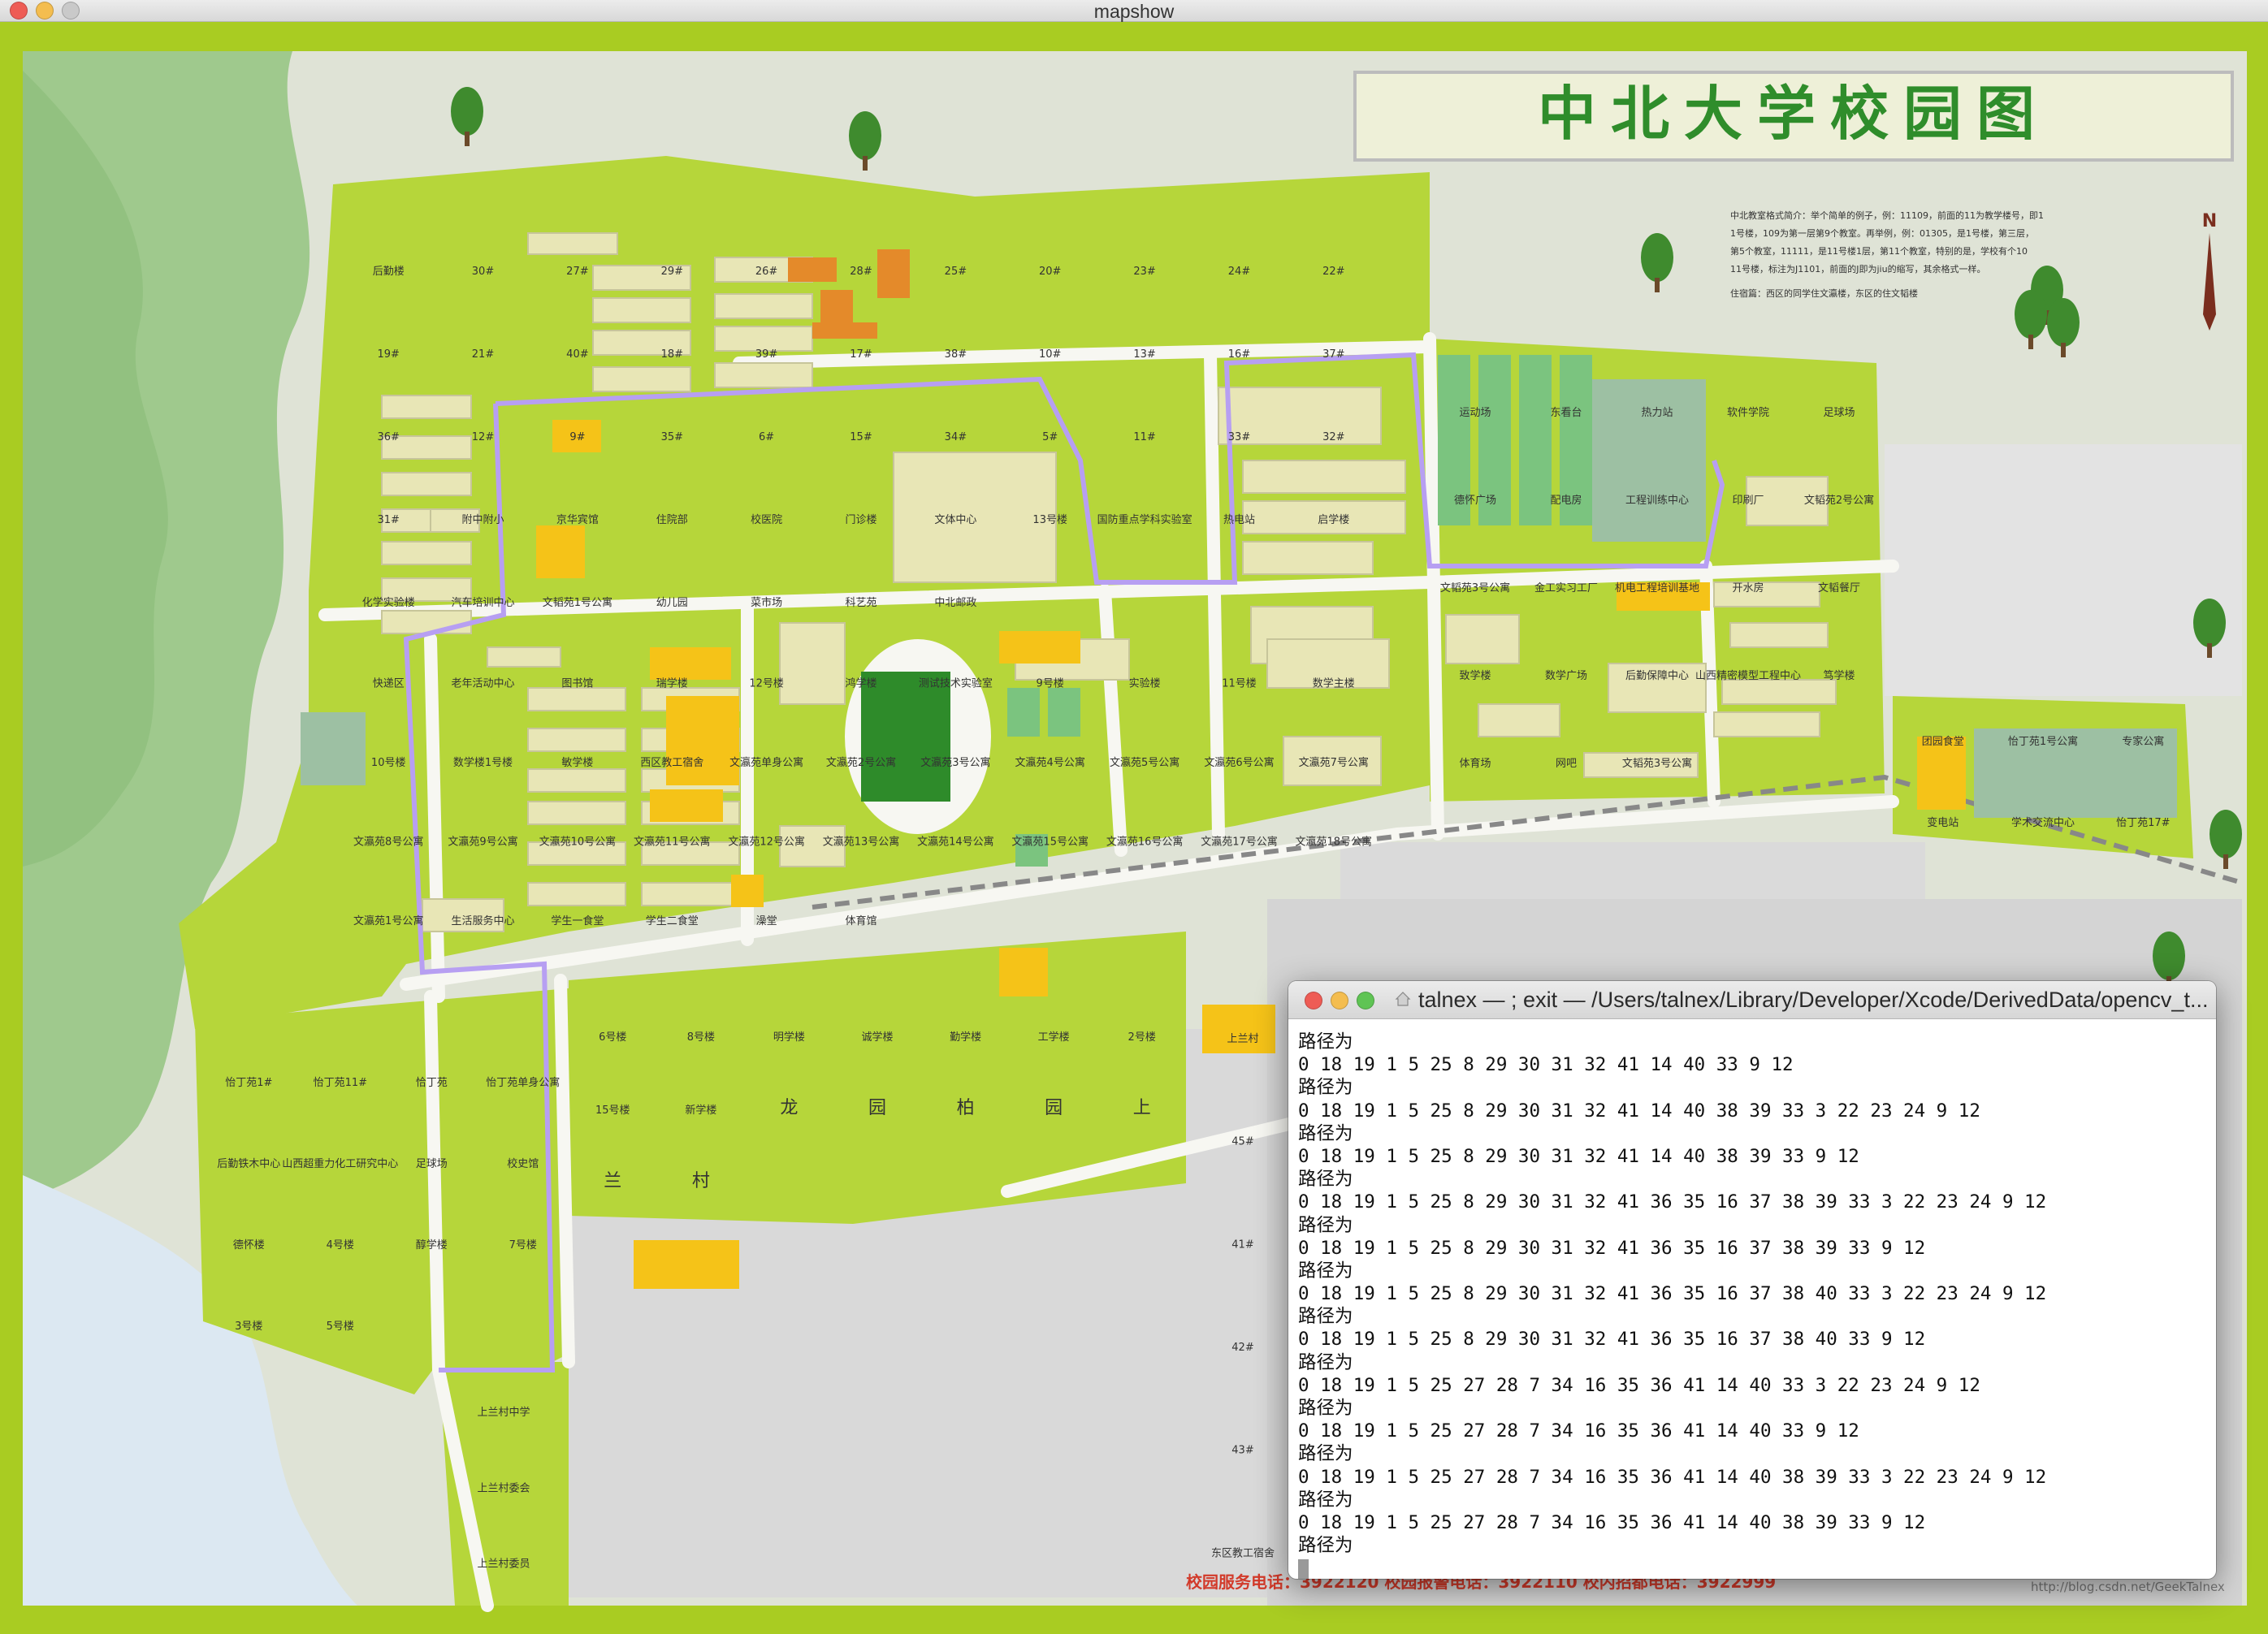 Image resolution: width=2268 pixels, height=1634 pixels. What do you see at coordinates (1050, 762) in the screenshot?
I see `map-label: 文瀛苑4号公寓` at bounding box center [1050, 762].